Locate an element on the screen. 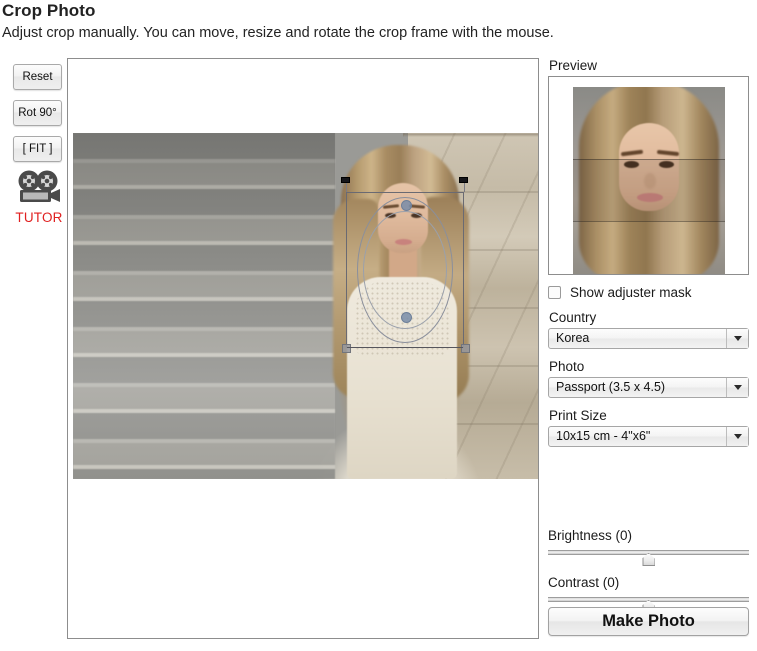  country-select-arrow is located at coordinates (737, 338).